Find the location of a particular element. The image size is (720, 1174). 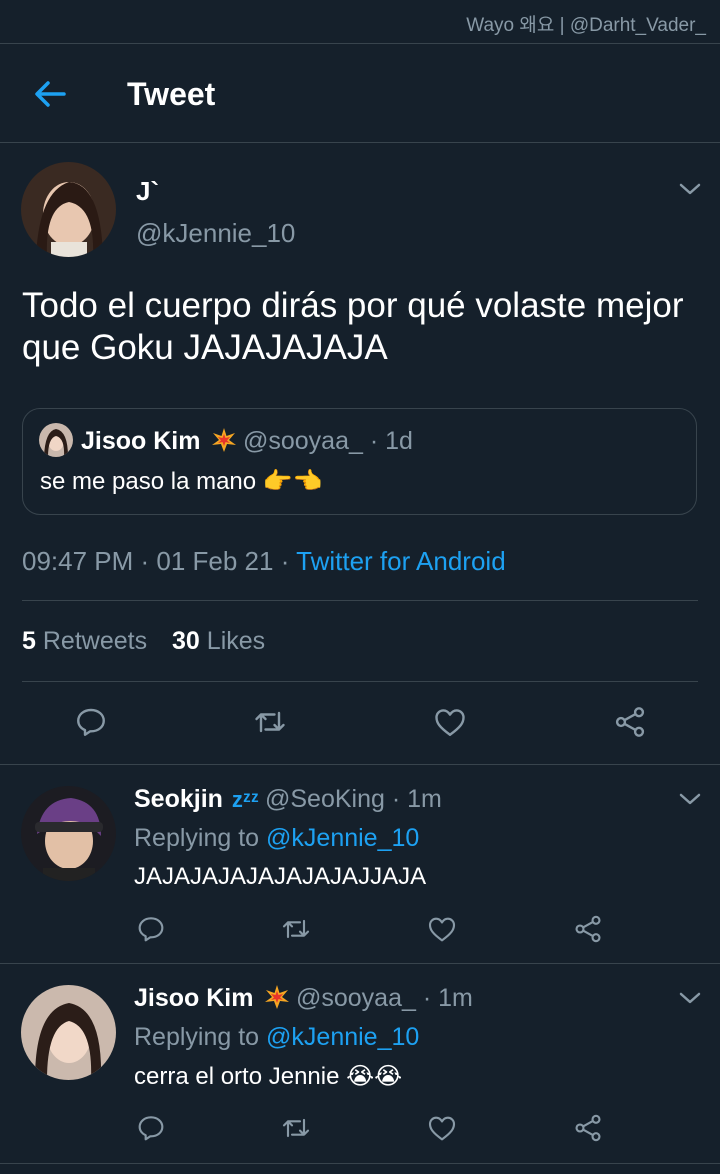

avatar-author is located at coordinates (68, 209).